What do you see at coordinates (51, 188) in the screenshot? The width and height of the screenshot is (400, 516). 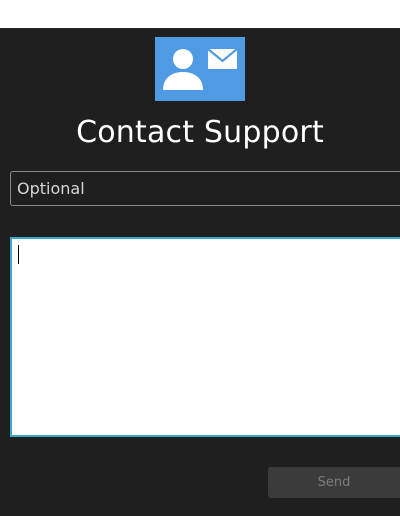 I see `subject-placeholder: Optional` at bounding box center [51, 188].